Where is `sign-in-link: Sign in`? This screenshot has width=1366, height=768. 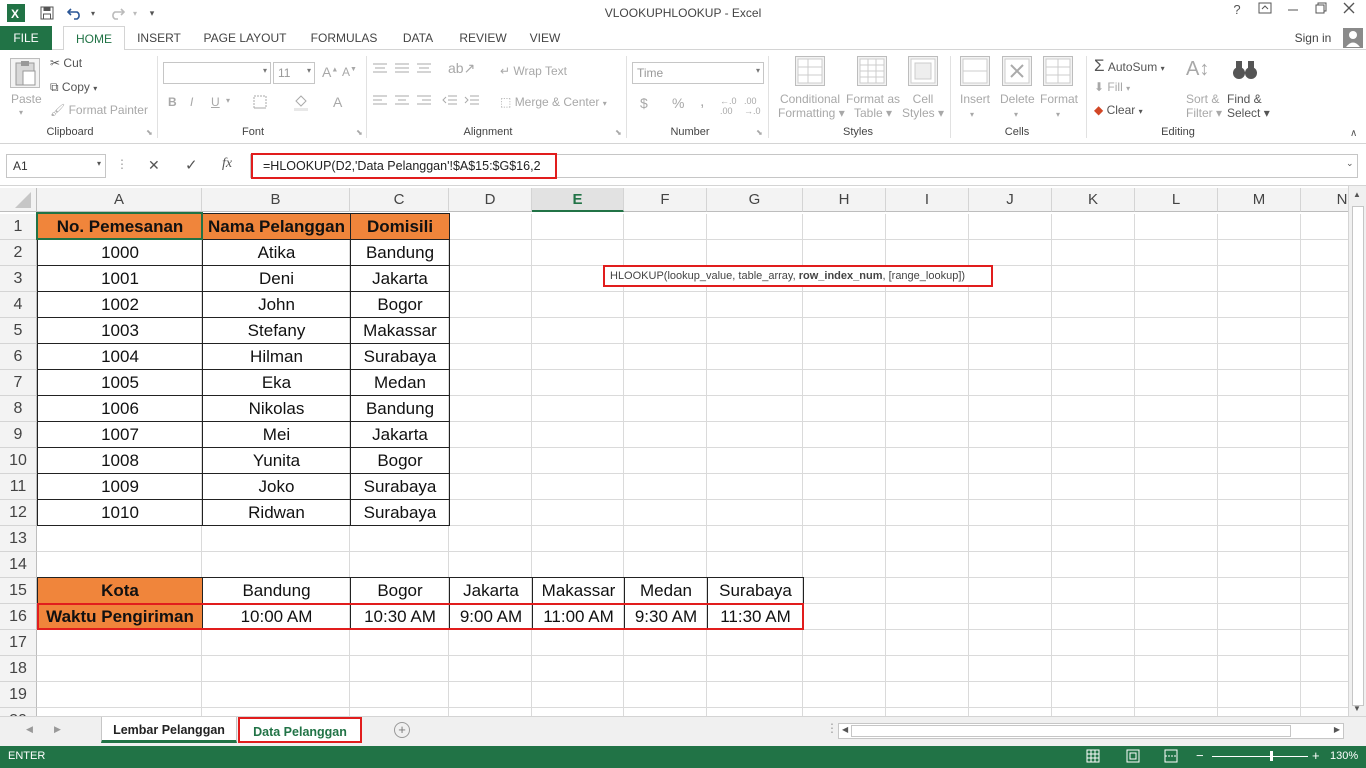 sign-in-link: Sign in is located at coordinates (1313, 38).